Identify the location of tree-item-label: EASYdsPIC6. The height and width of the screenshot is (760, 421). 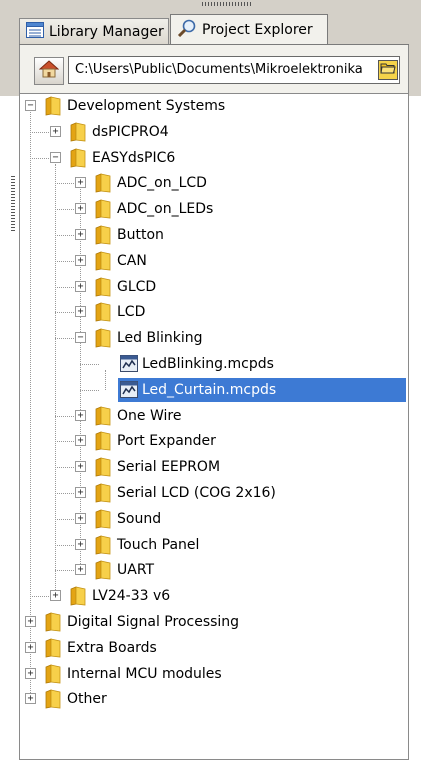
(134, 157).